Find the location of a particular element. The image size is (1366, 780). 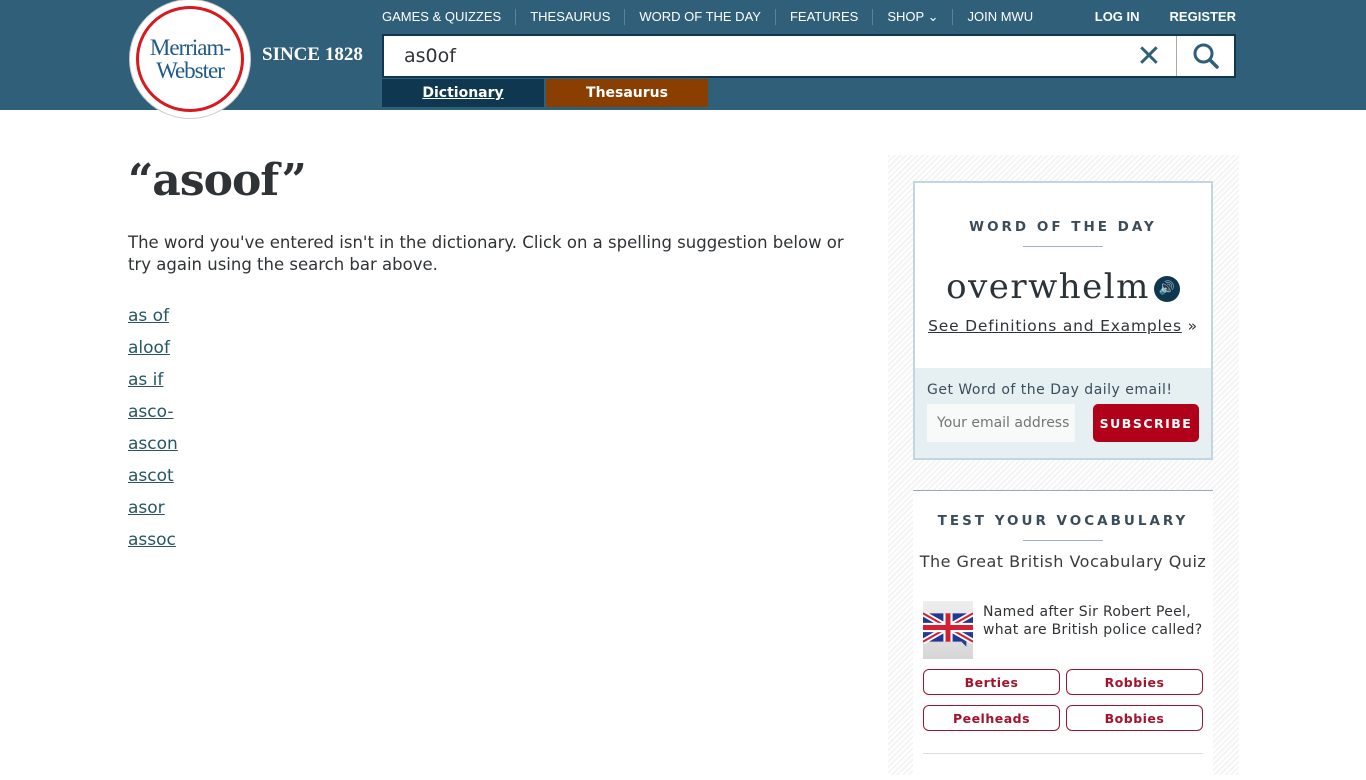

tab-dictionary-label: Dictionary is located at coordinates (463, 93).